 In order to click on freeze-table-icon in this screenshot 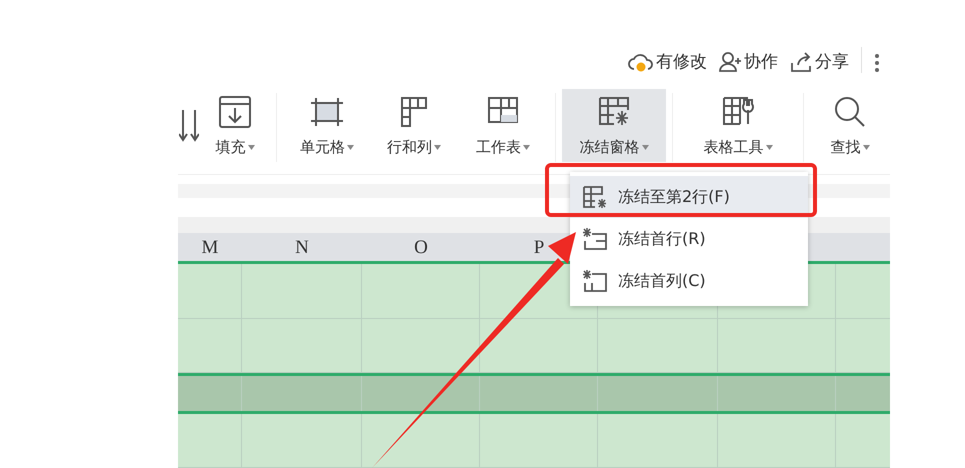, I will do `click(595, 197)`.